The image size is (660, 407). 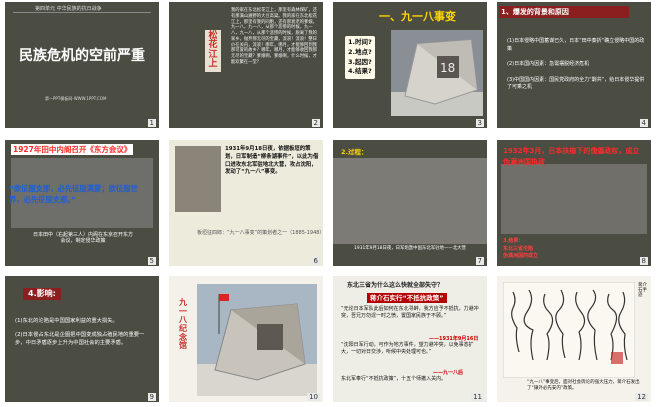 What do you see at coordinates (354, 152) in the screenshot?
I see `section-label: 2.过程：` at bounding box center [354, 152].